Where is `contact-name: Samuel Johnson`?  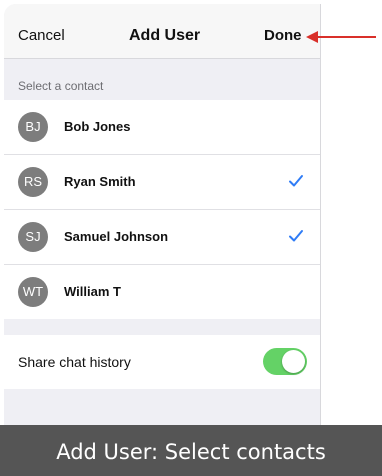
contact-name: Samuel Johnson is located at coordinates (116, 236).